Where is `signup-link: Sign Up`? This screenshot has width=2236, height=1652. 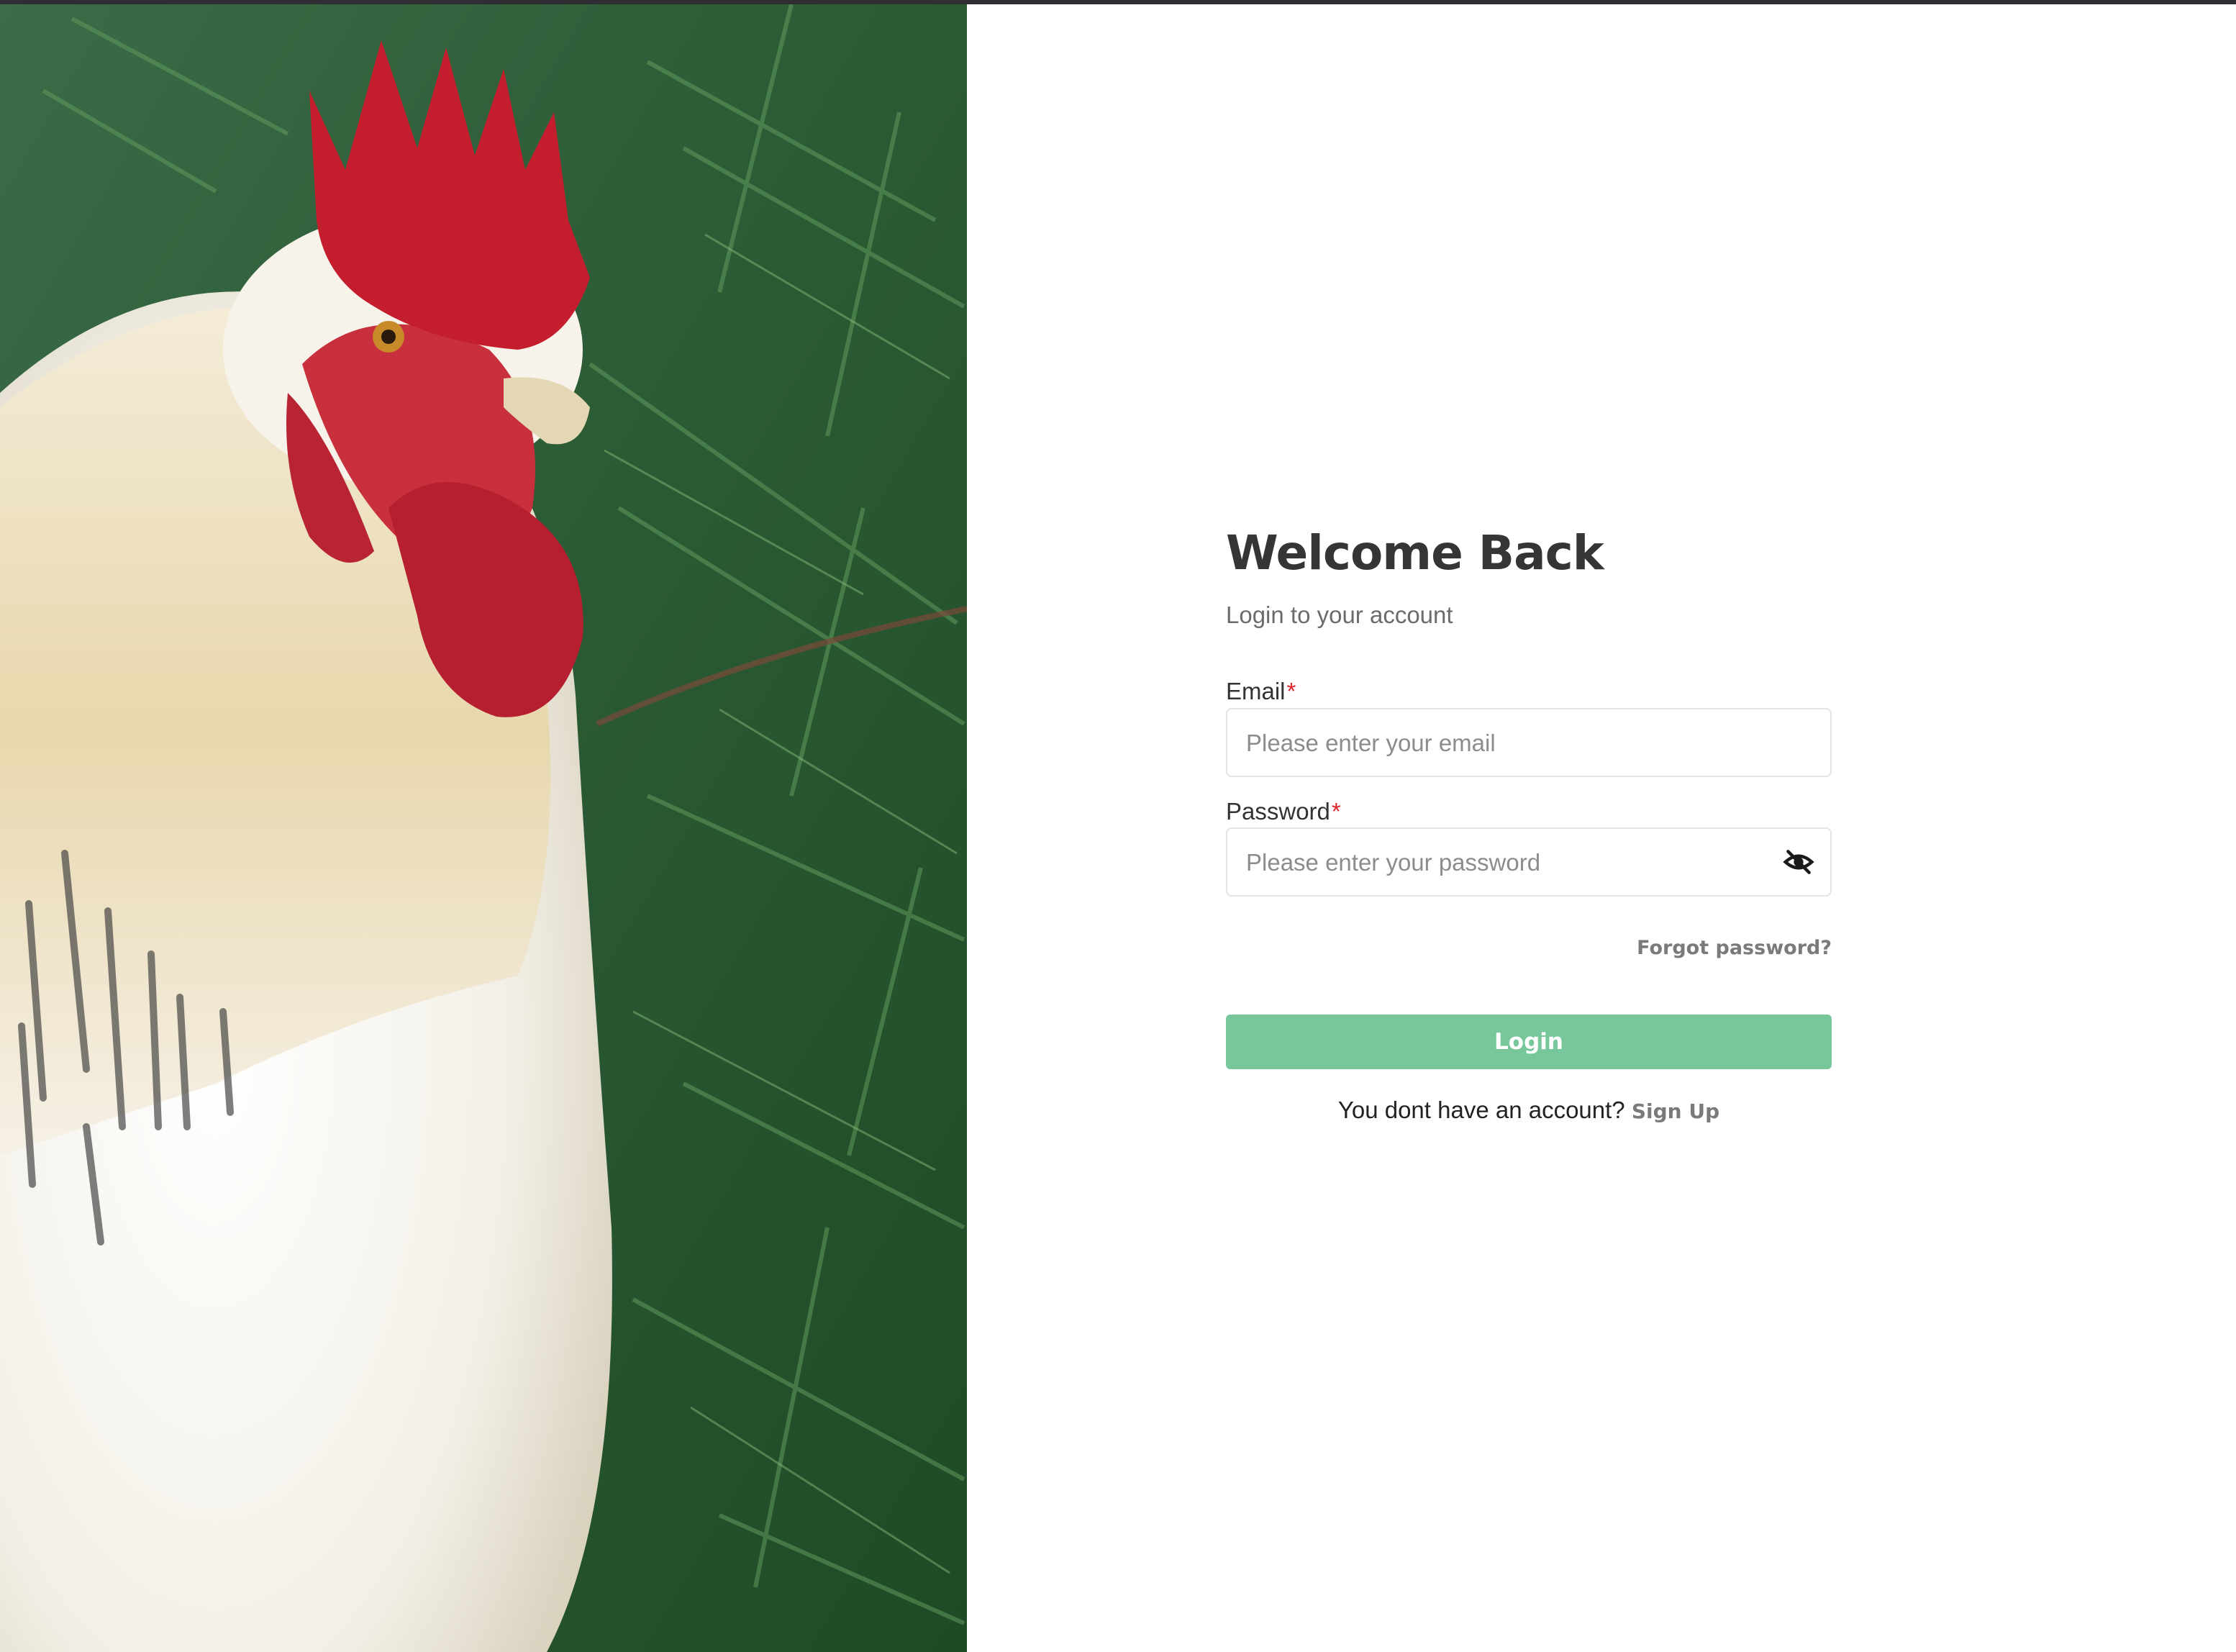 signup-link: Sign Up is located at coordinates (1675, 1111).